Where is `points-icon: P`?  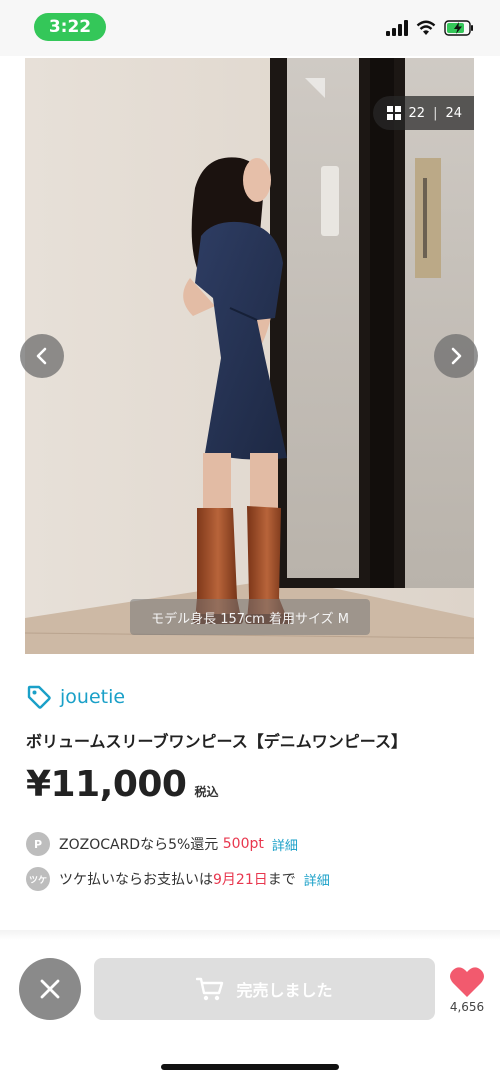 points-icon: P is located at coordinates (38, 844).